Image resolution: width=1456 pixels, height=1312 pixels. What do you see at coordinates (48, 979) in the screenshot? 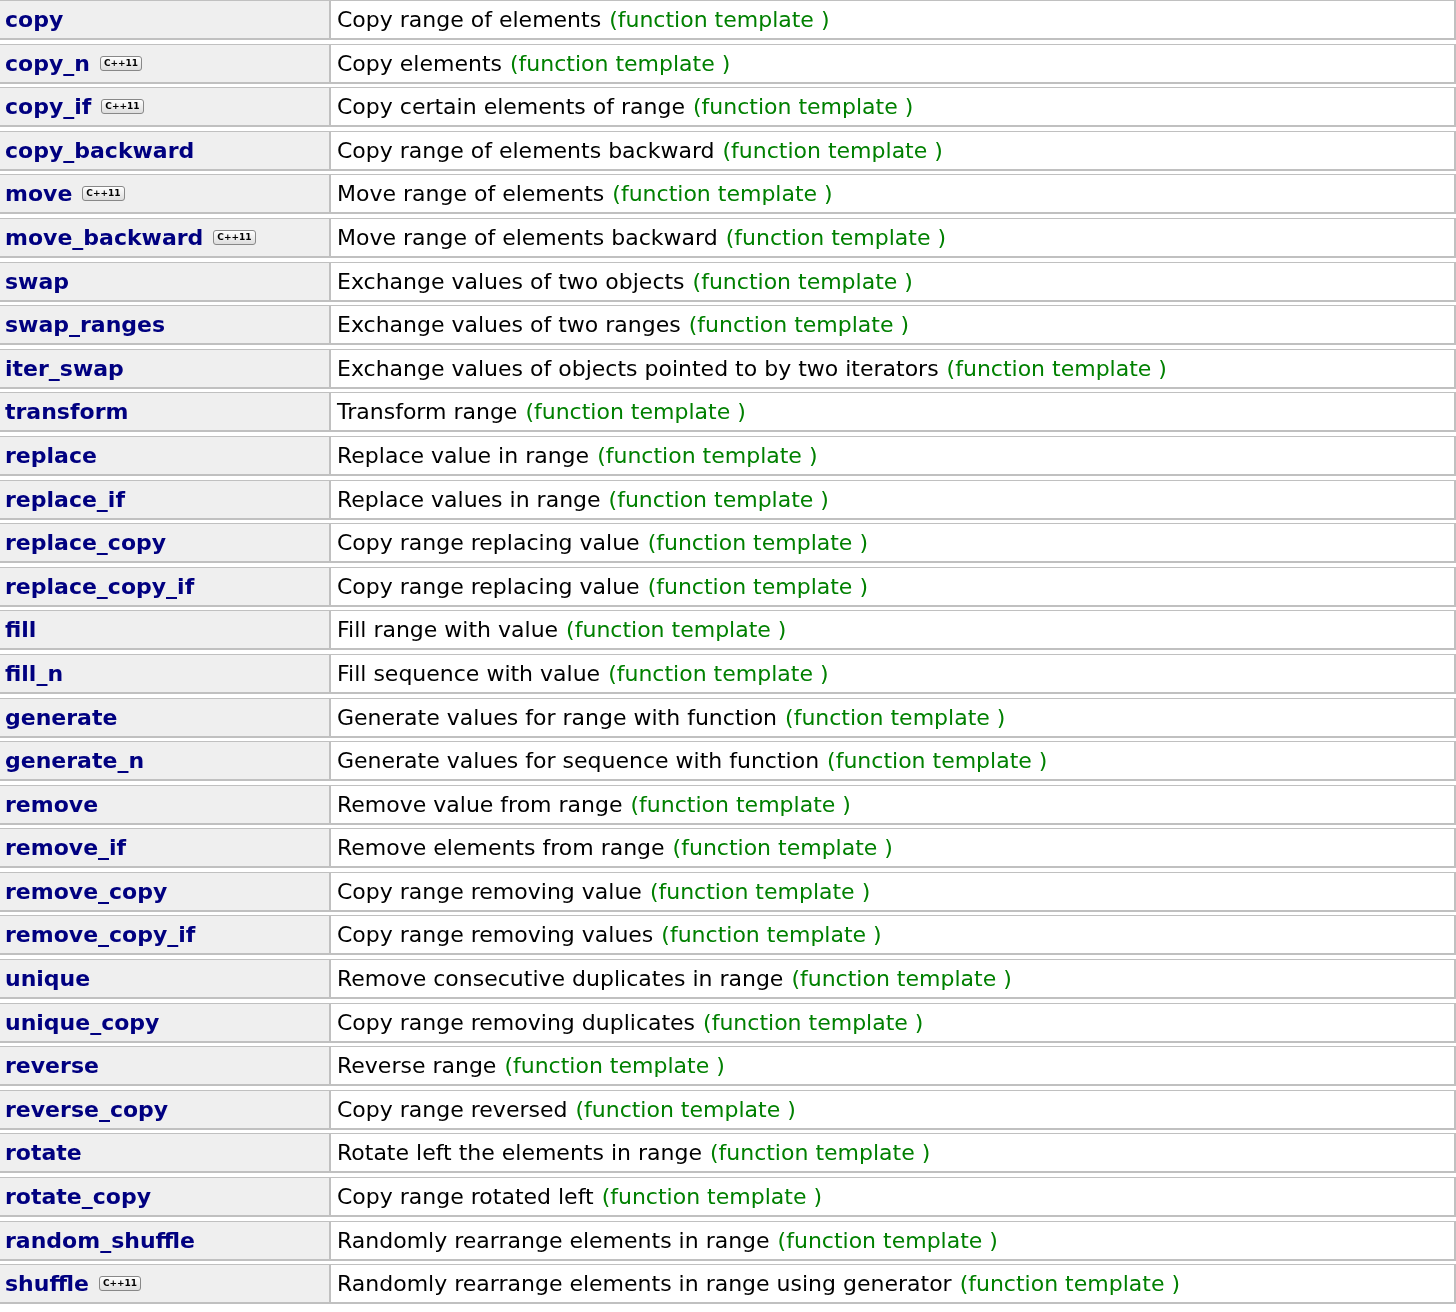
I see `function-name-link: unique` at bounding box center [48, 979].